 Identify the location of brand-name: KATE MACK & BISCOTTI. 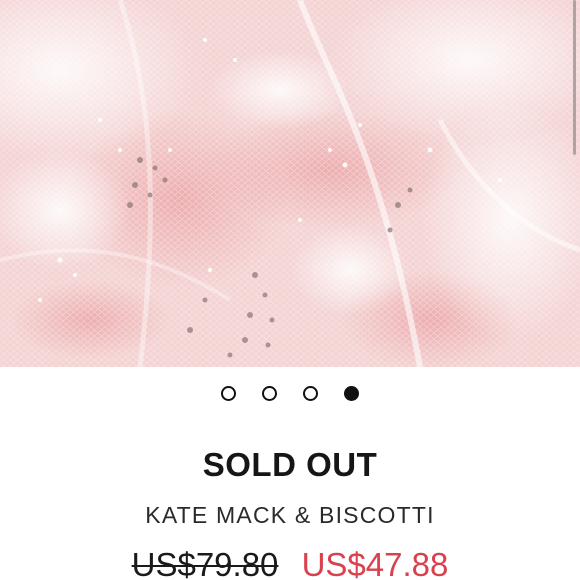
(290, 515).